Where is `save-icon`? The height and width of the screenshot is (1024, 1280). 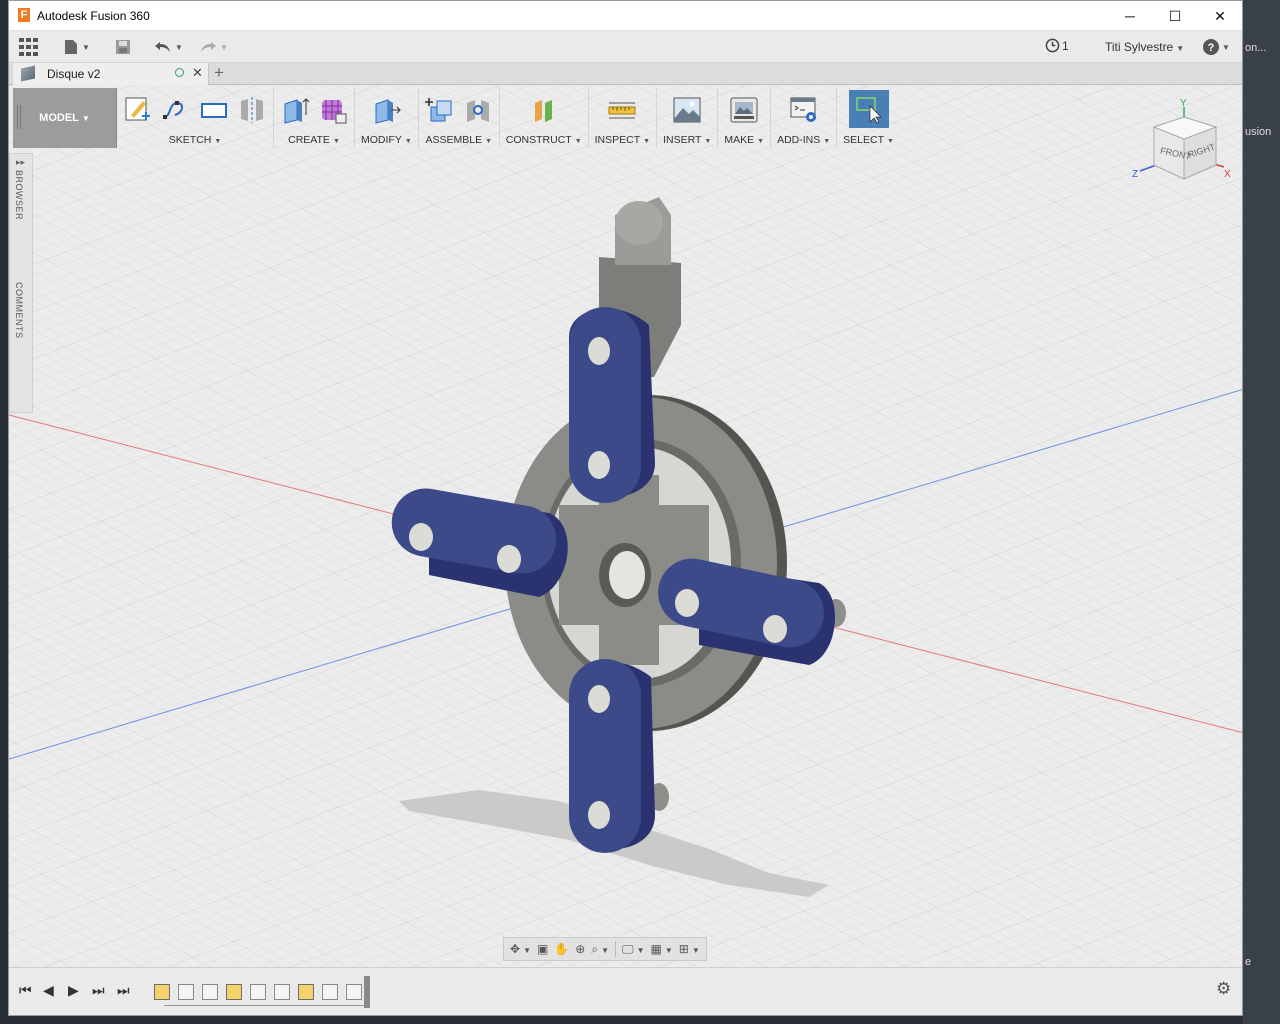
save-icon is located at coordinates (123, 47).